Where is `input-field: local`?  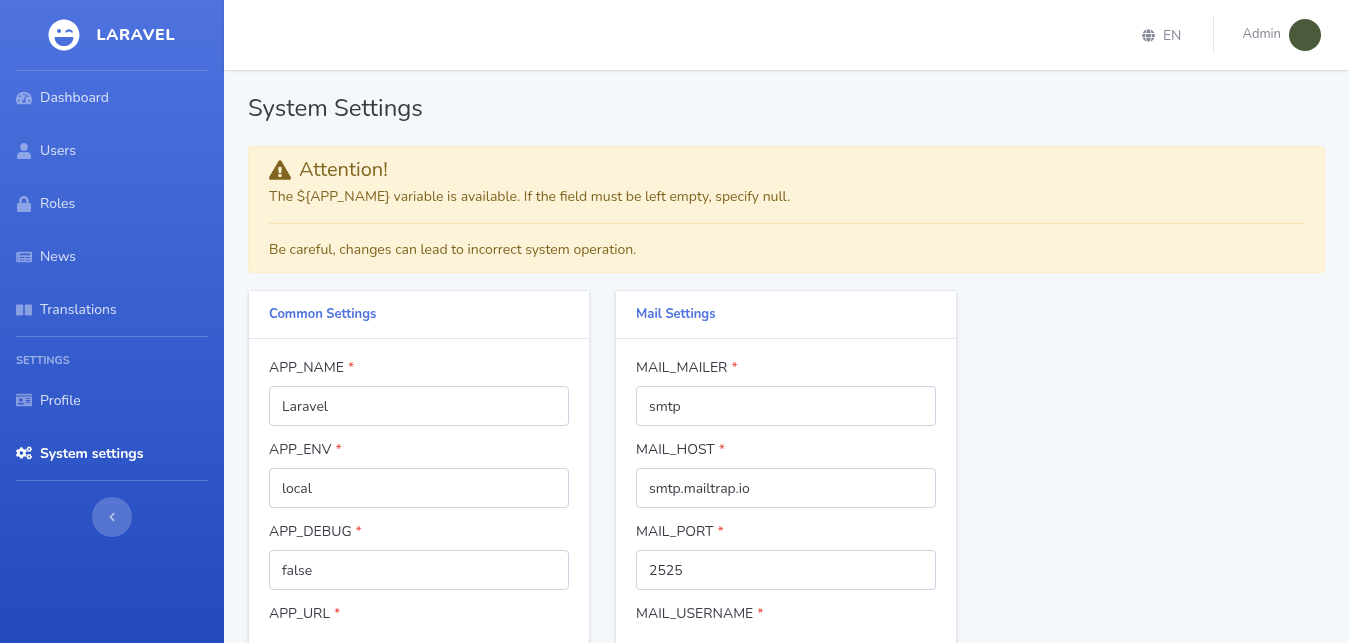
input-field: local is located at coordinates (419, 488).